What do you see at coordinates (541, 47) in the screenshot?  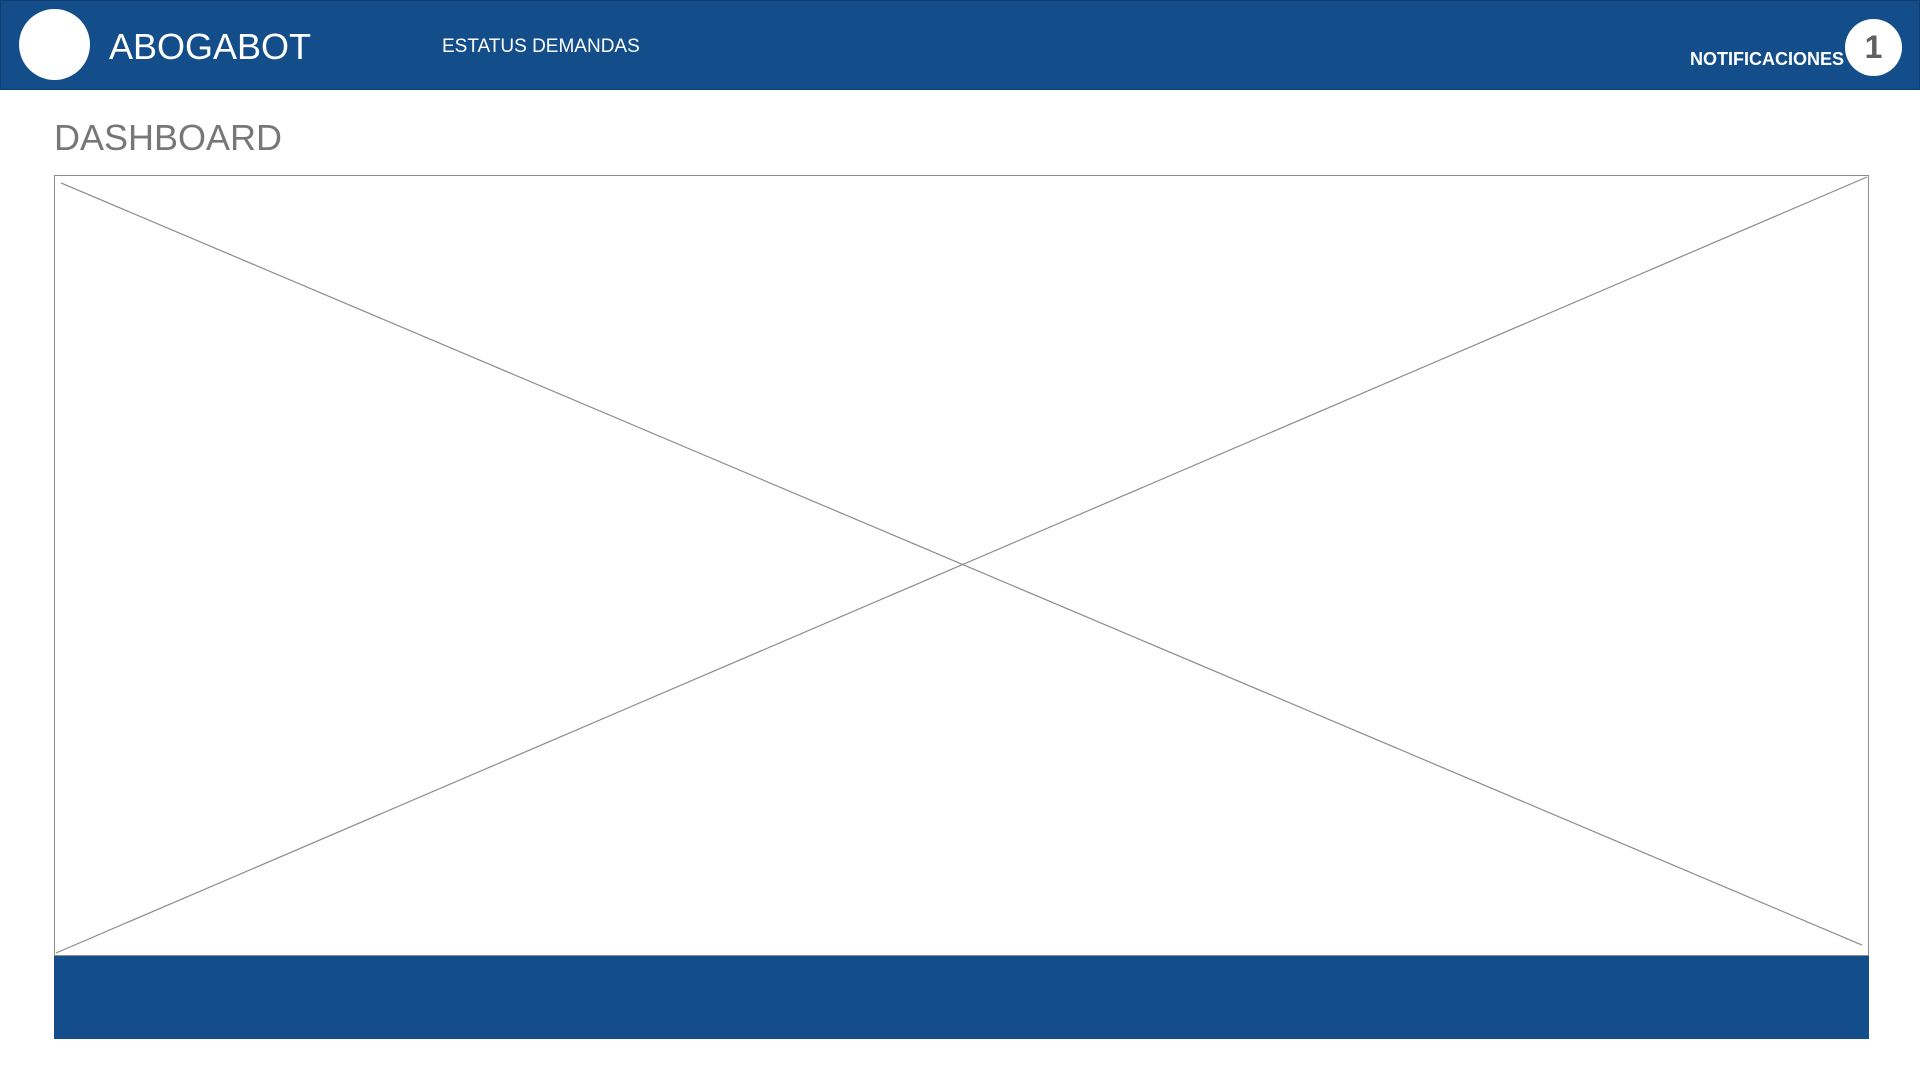 I see `nav-link-estatus-demandas: ESTATUS DEMANDAS` at bounding box center [541, 47].